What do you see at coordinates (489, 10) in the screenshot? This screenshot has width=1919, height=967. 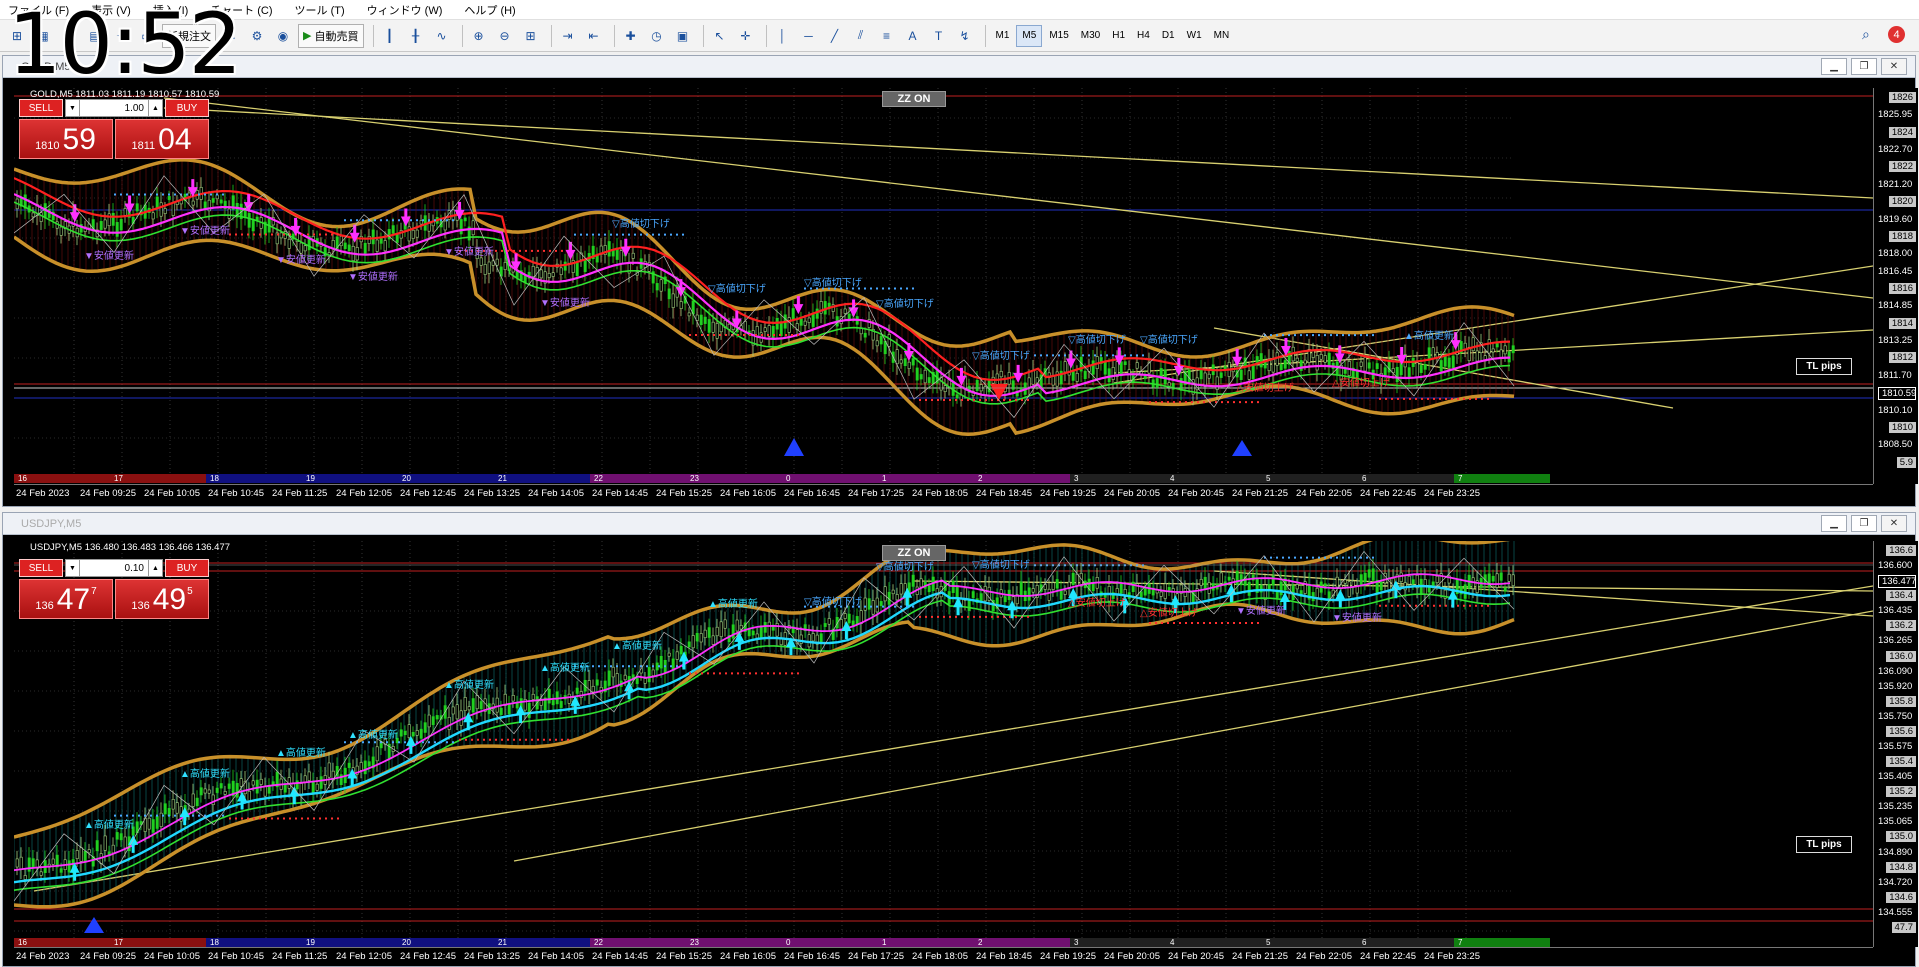 I see `menu-help: ヘルプ (H)` at bounding box center [489, 10].